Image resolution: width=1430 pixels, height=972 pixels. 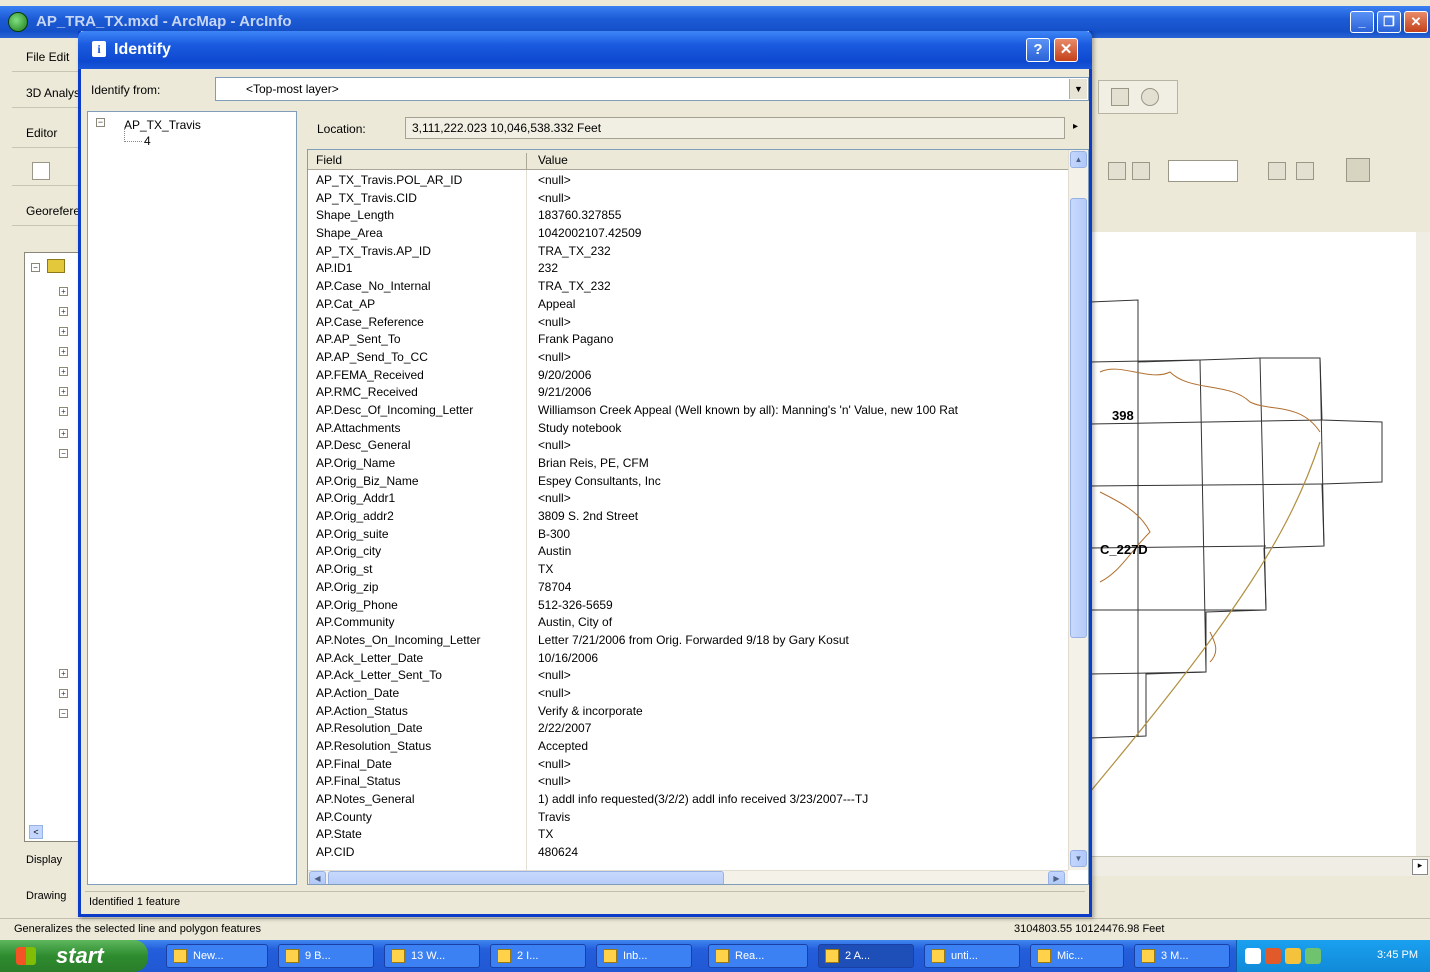 I want to click on arcmap-close-button: ✕, so click(x=1416, y=22).